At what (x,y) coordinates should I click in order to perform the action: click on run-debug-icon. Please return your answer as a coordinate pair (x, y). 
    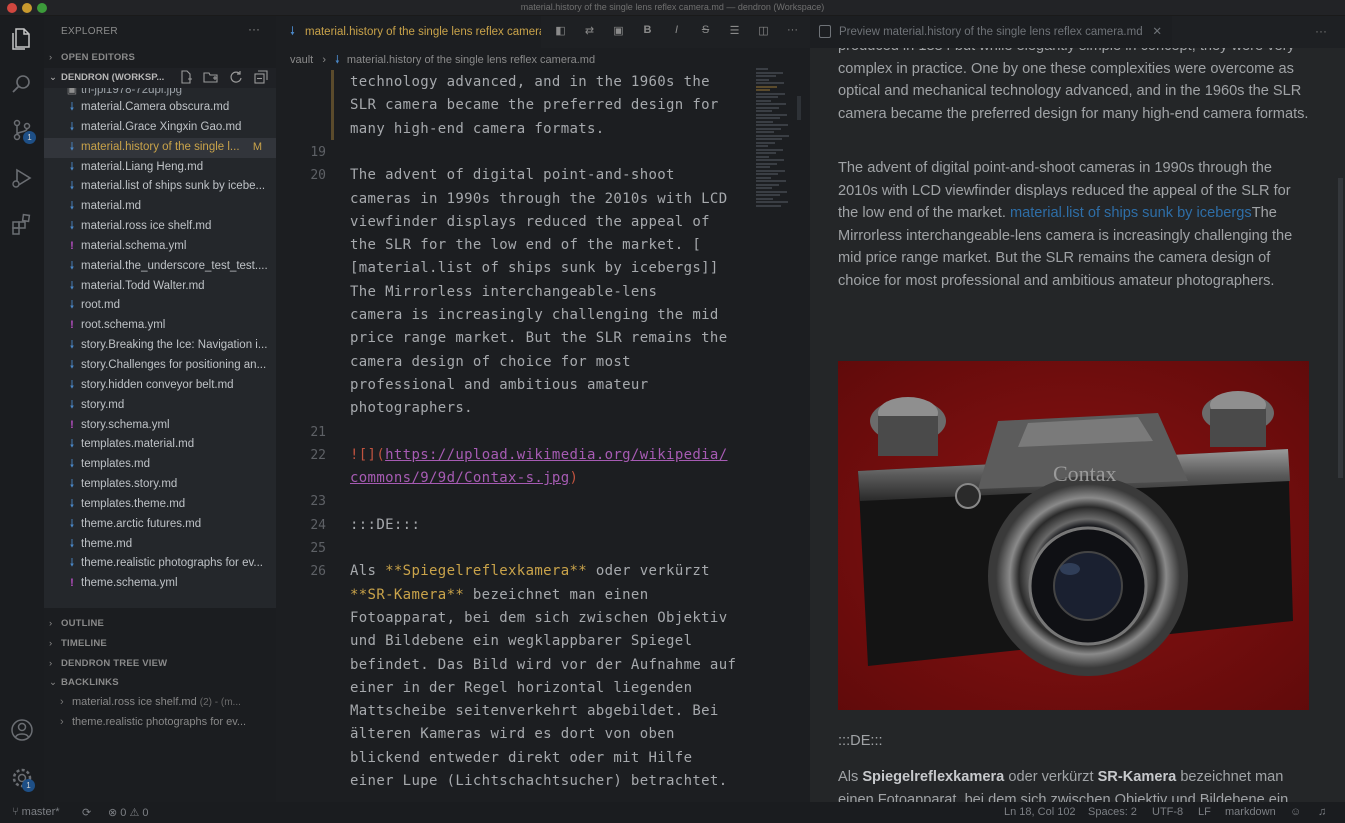
    Looking at the image, I should click on (22, 178).